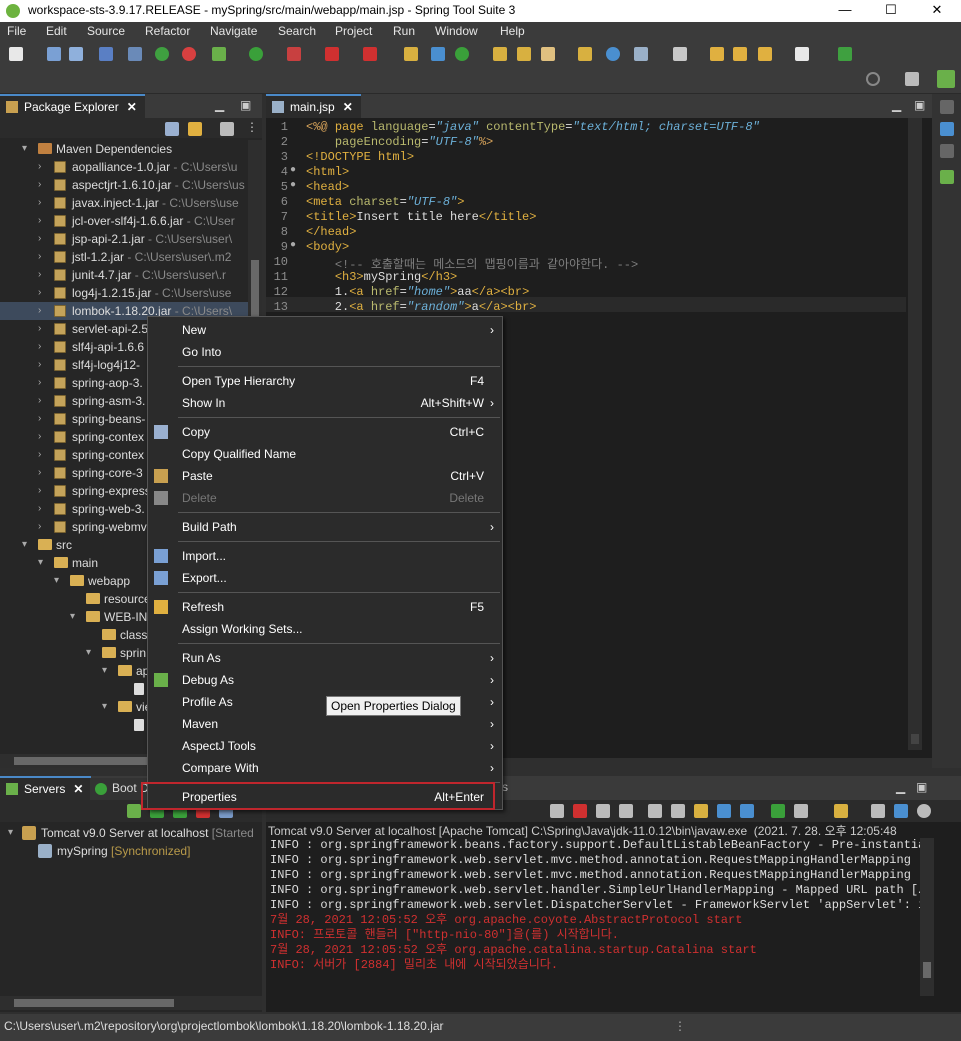  Describe the element at coordinates (456, 31) in the screenshot. I see `menu-window: Window` at that location.